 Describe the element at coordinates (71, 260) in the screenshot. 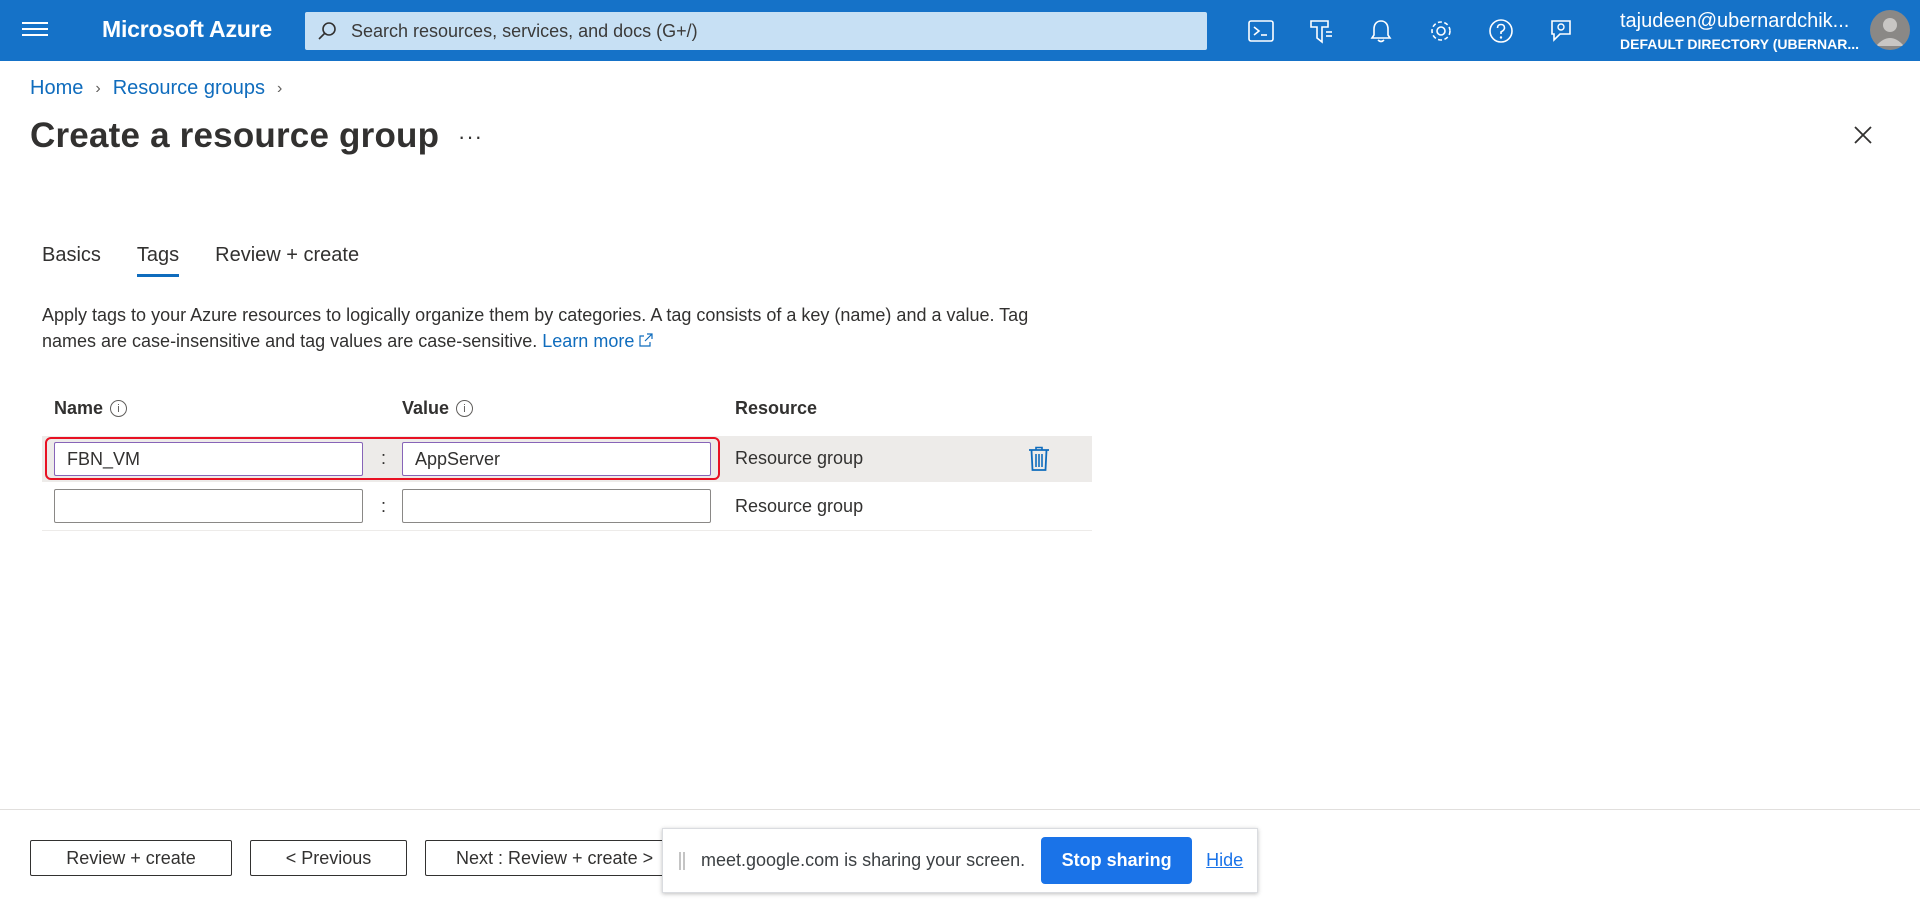

I see `tab-basics: Basics` at that location.